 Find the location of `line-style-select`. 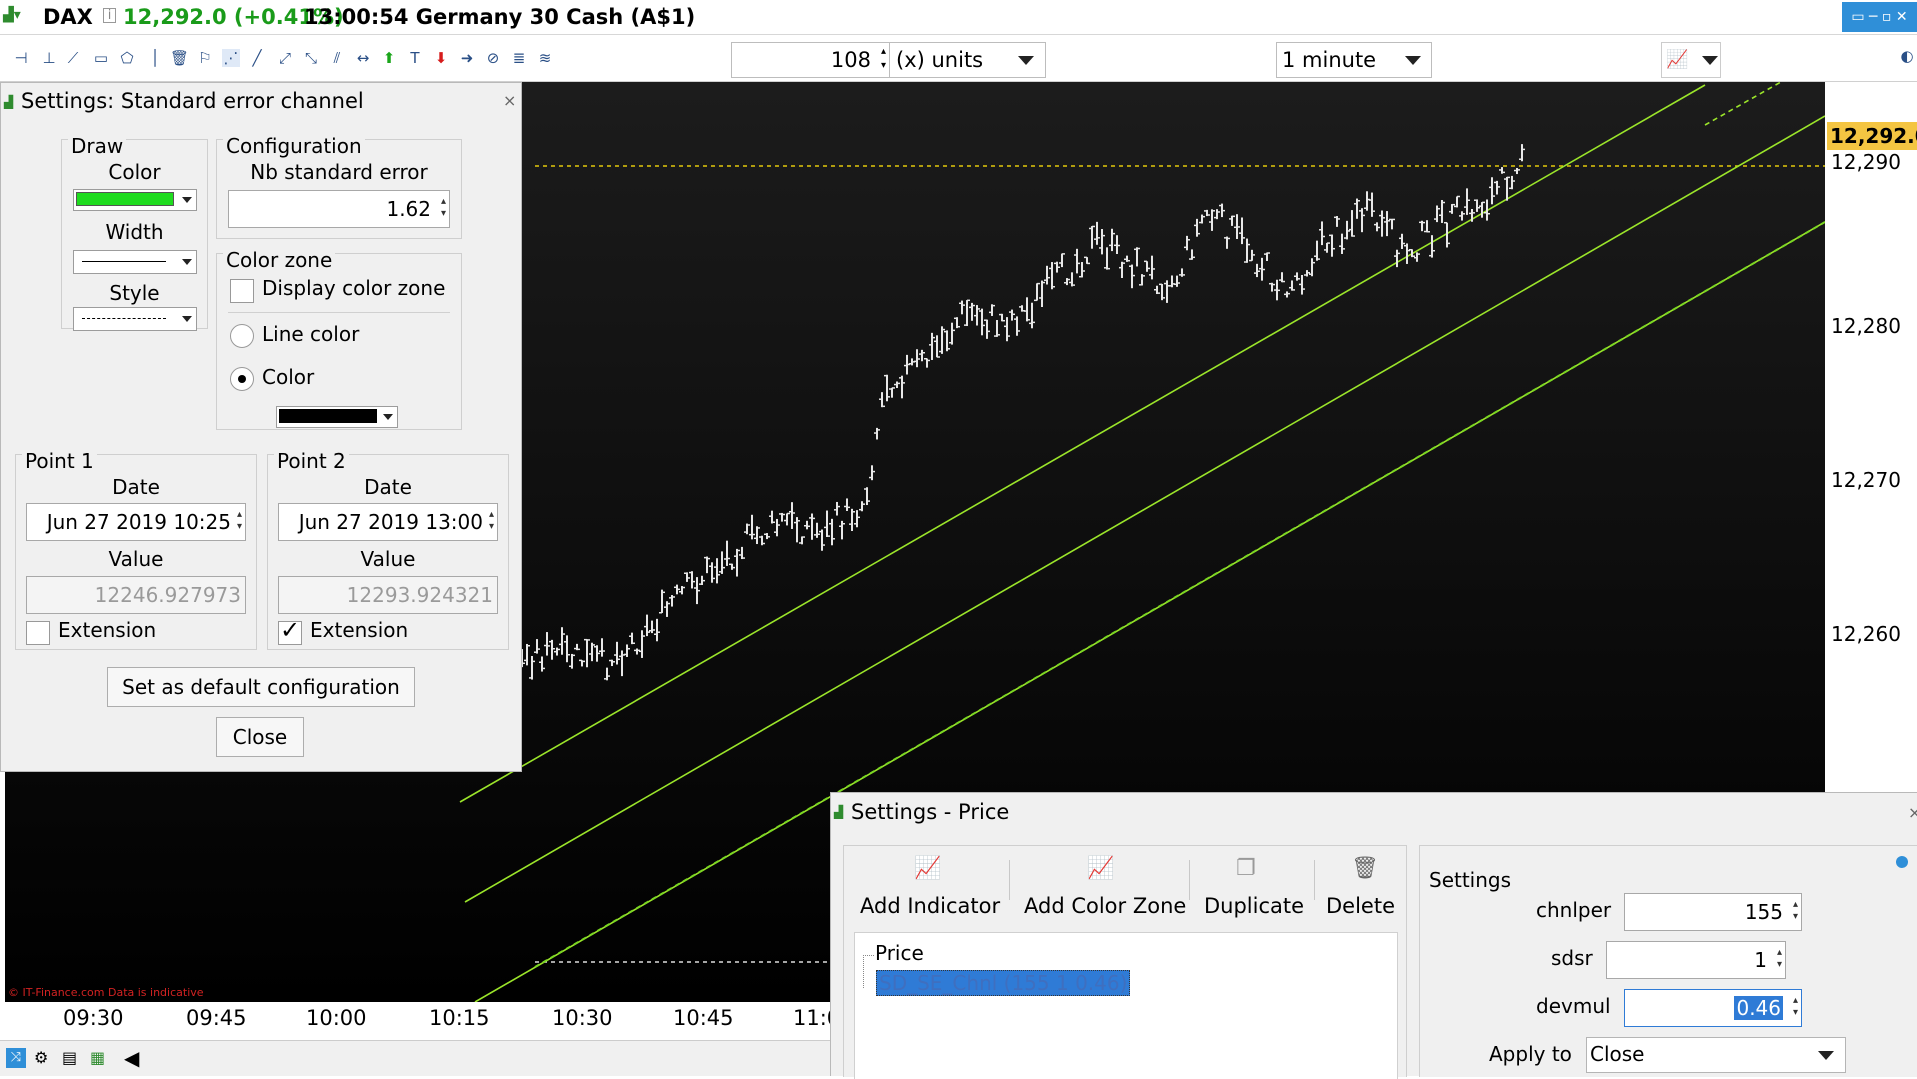

line-style-select is located at coordinates (135, 319).